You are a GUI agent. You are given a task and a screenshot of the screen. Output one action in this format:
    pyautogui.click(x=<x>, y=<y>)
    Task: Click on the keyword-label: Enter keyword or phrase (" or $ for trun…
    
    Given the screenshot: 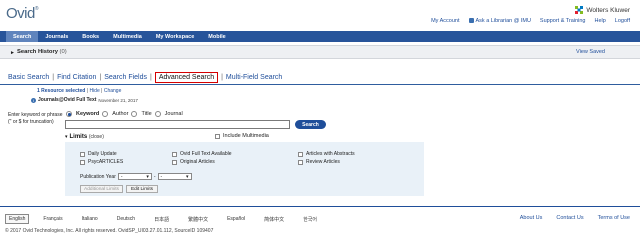 What is the action you would take?
    pyautogui.click(x=35, y=119)
    